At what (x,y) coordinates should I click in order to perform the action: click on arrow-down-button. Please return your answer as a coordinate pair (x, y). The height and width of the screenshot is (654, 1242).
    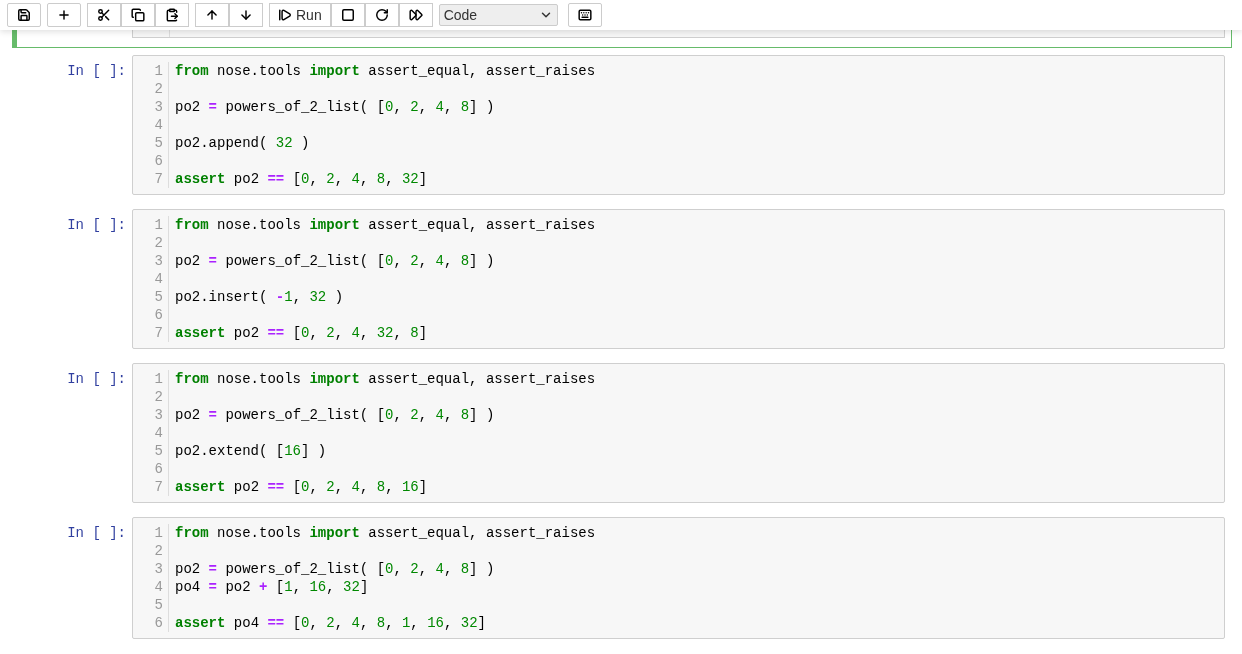
    Looking at the image, I should click on (246, 15).